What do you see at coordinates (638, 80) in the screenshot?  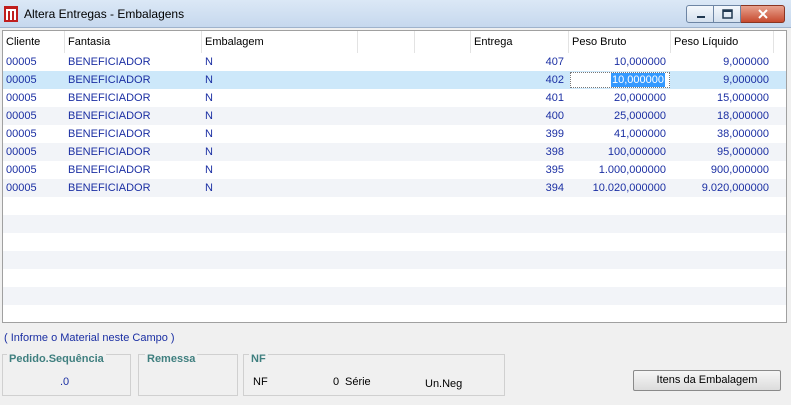 I see `peso-bruto-editor-value: 10,000000` at bounding box center [638, 80].